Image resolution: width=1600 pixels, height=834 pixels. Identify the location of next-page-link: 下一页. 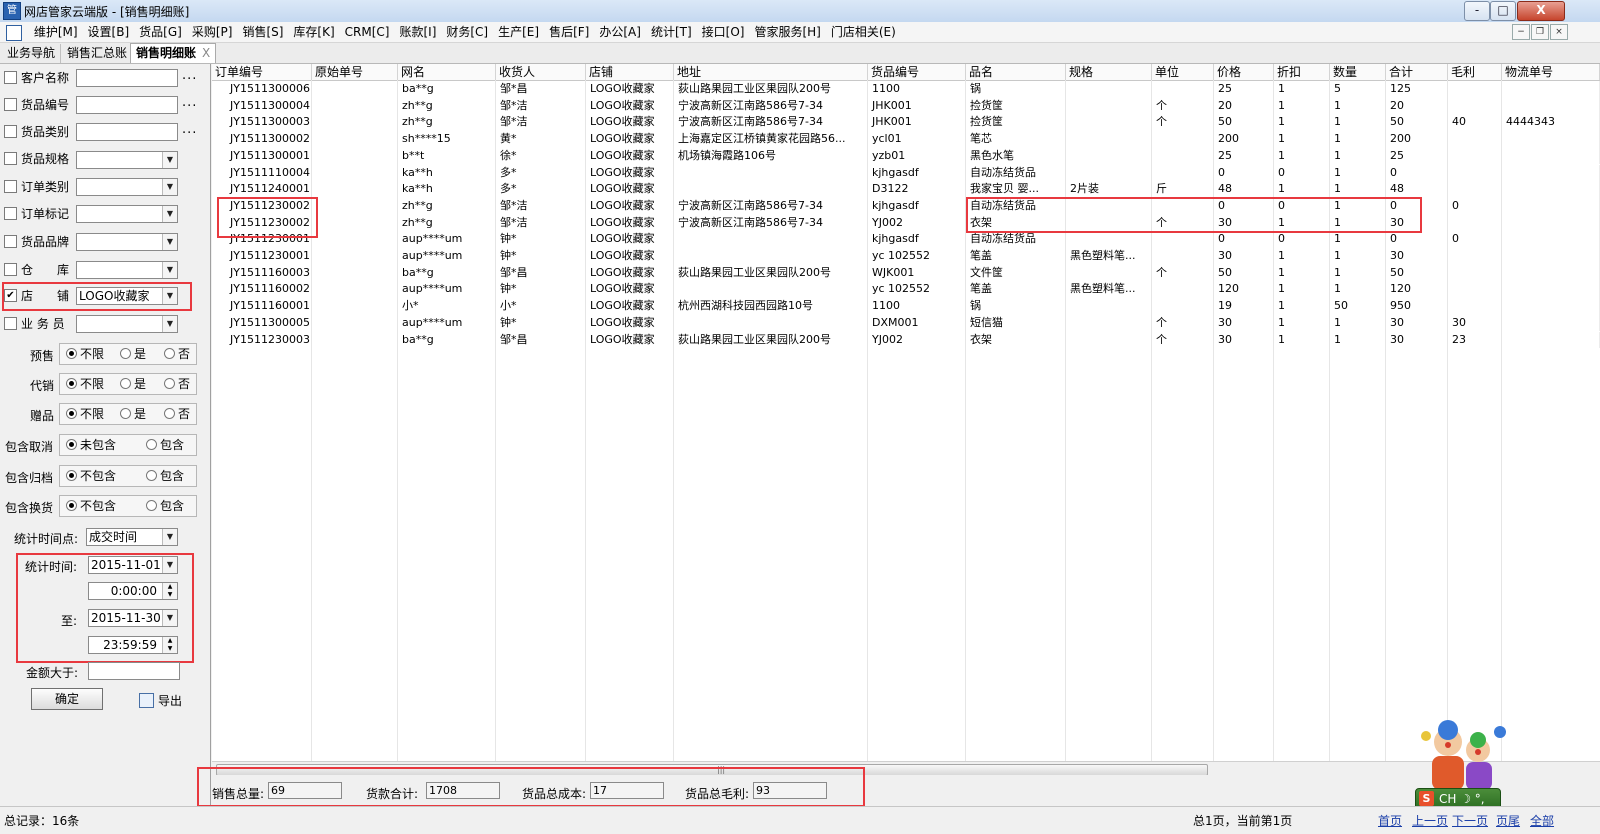
(1470, 820).